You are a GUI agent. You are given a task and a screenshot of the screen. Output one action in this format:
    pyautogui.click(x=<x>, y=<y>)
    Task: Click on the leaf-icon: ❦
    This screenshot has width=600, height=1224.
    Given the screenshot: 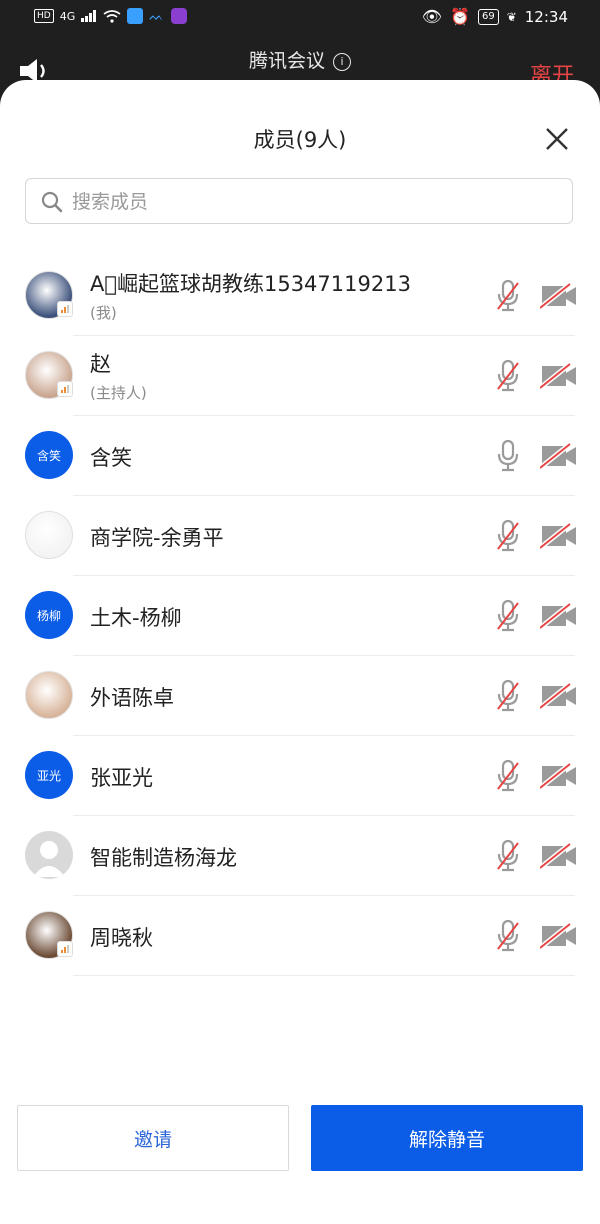 What is the action you would take?
    pyautogui.click(x=511, y=16)
    